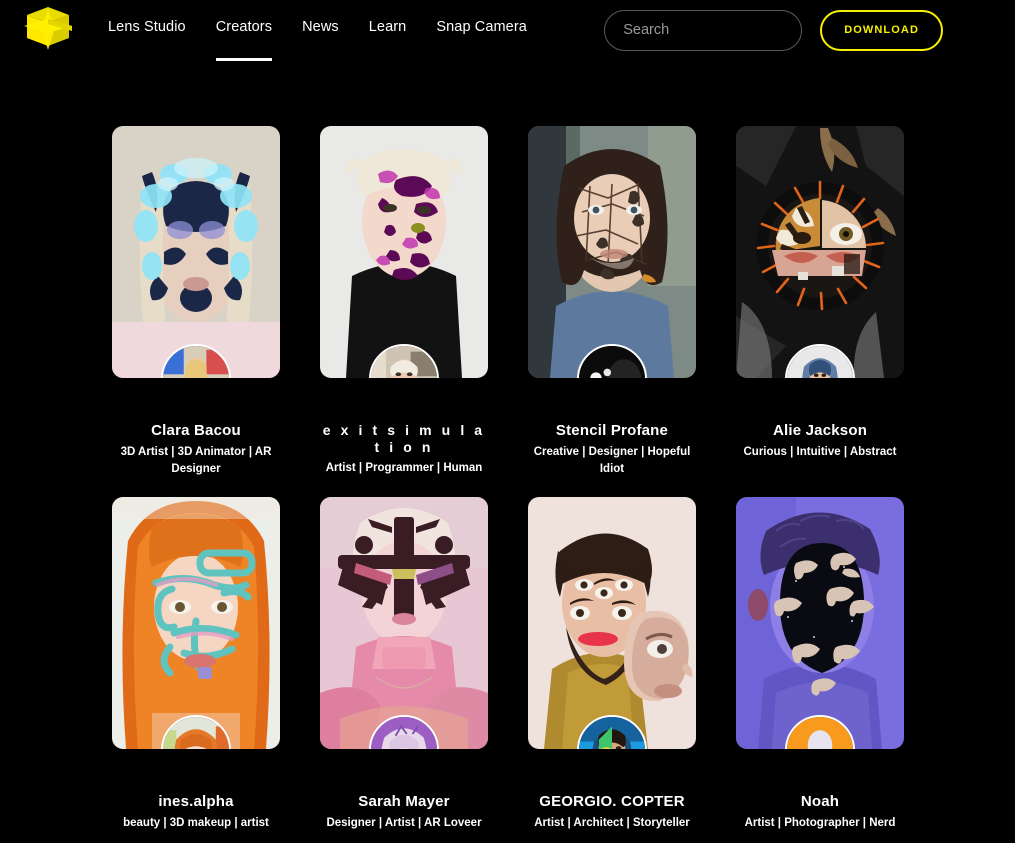 The height and width of the screenshot is (843, 1015). I want to click on creator-tagline: beauty | 3D makeup | artist, so click(196, 823).